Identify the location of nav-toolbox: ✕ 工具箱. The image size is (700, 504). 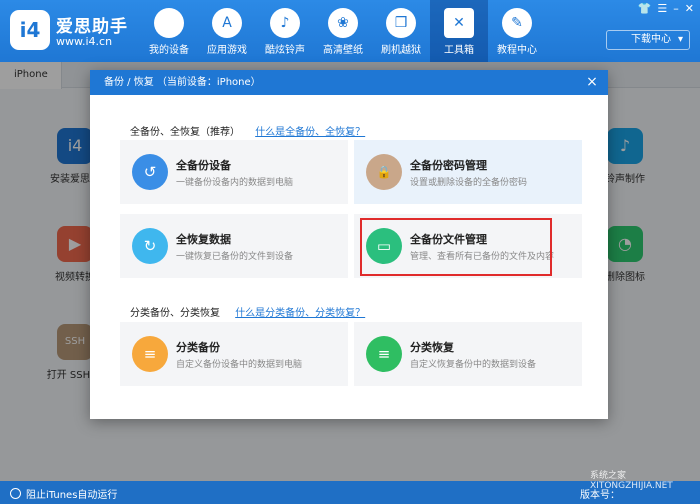
(459, 31).